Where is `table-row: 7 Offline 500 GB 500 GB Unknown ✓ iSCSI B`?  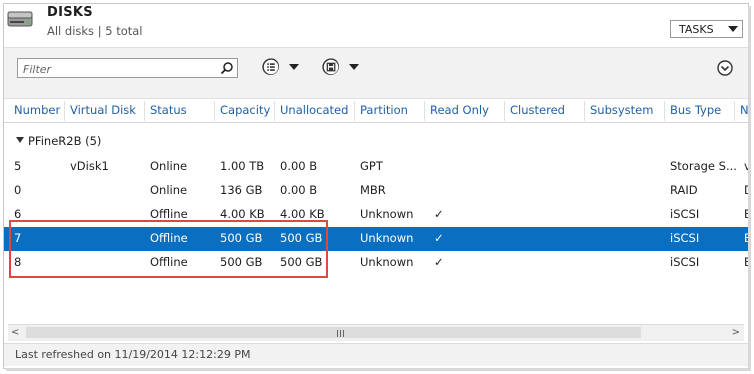
table-row: 7 Offline 500 GB 500 GB Unknown ✓ iSCSI B is located at coordinates (376, 239).